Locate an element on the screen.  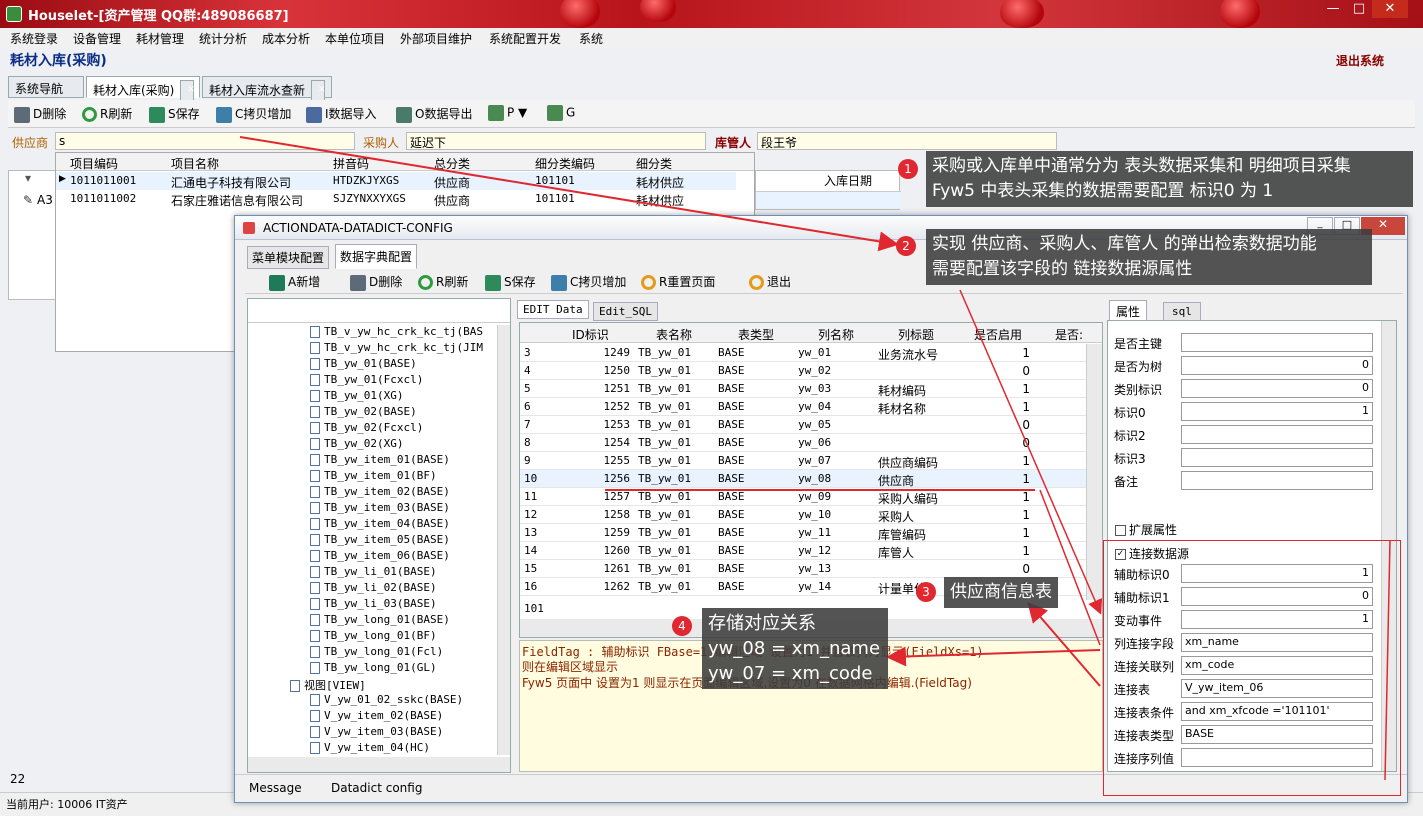
property-label: 连接序列值 is located at coordinates (1144, 759).